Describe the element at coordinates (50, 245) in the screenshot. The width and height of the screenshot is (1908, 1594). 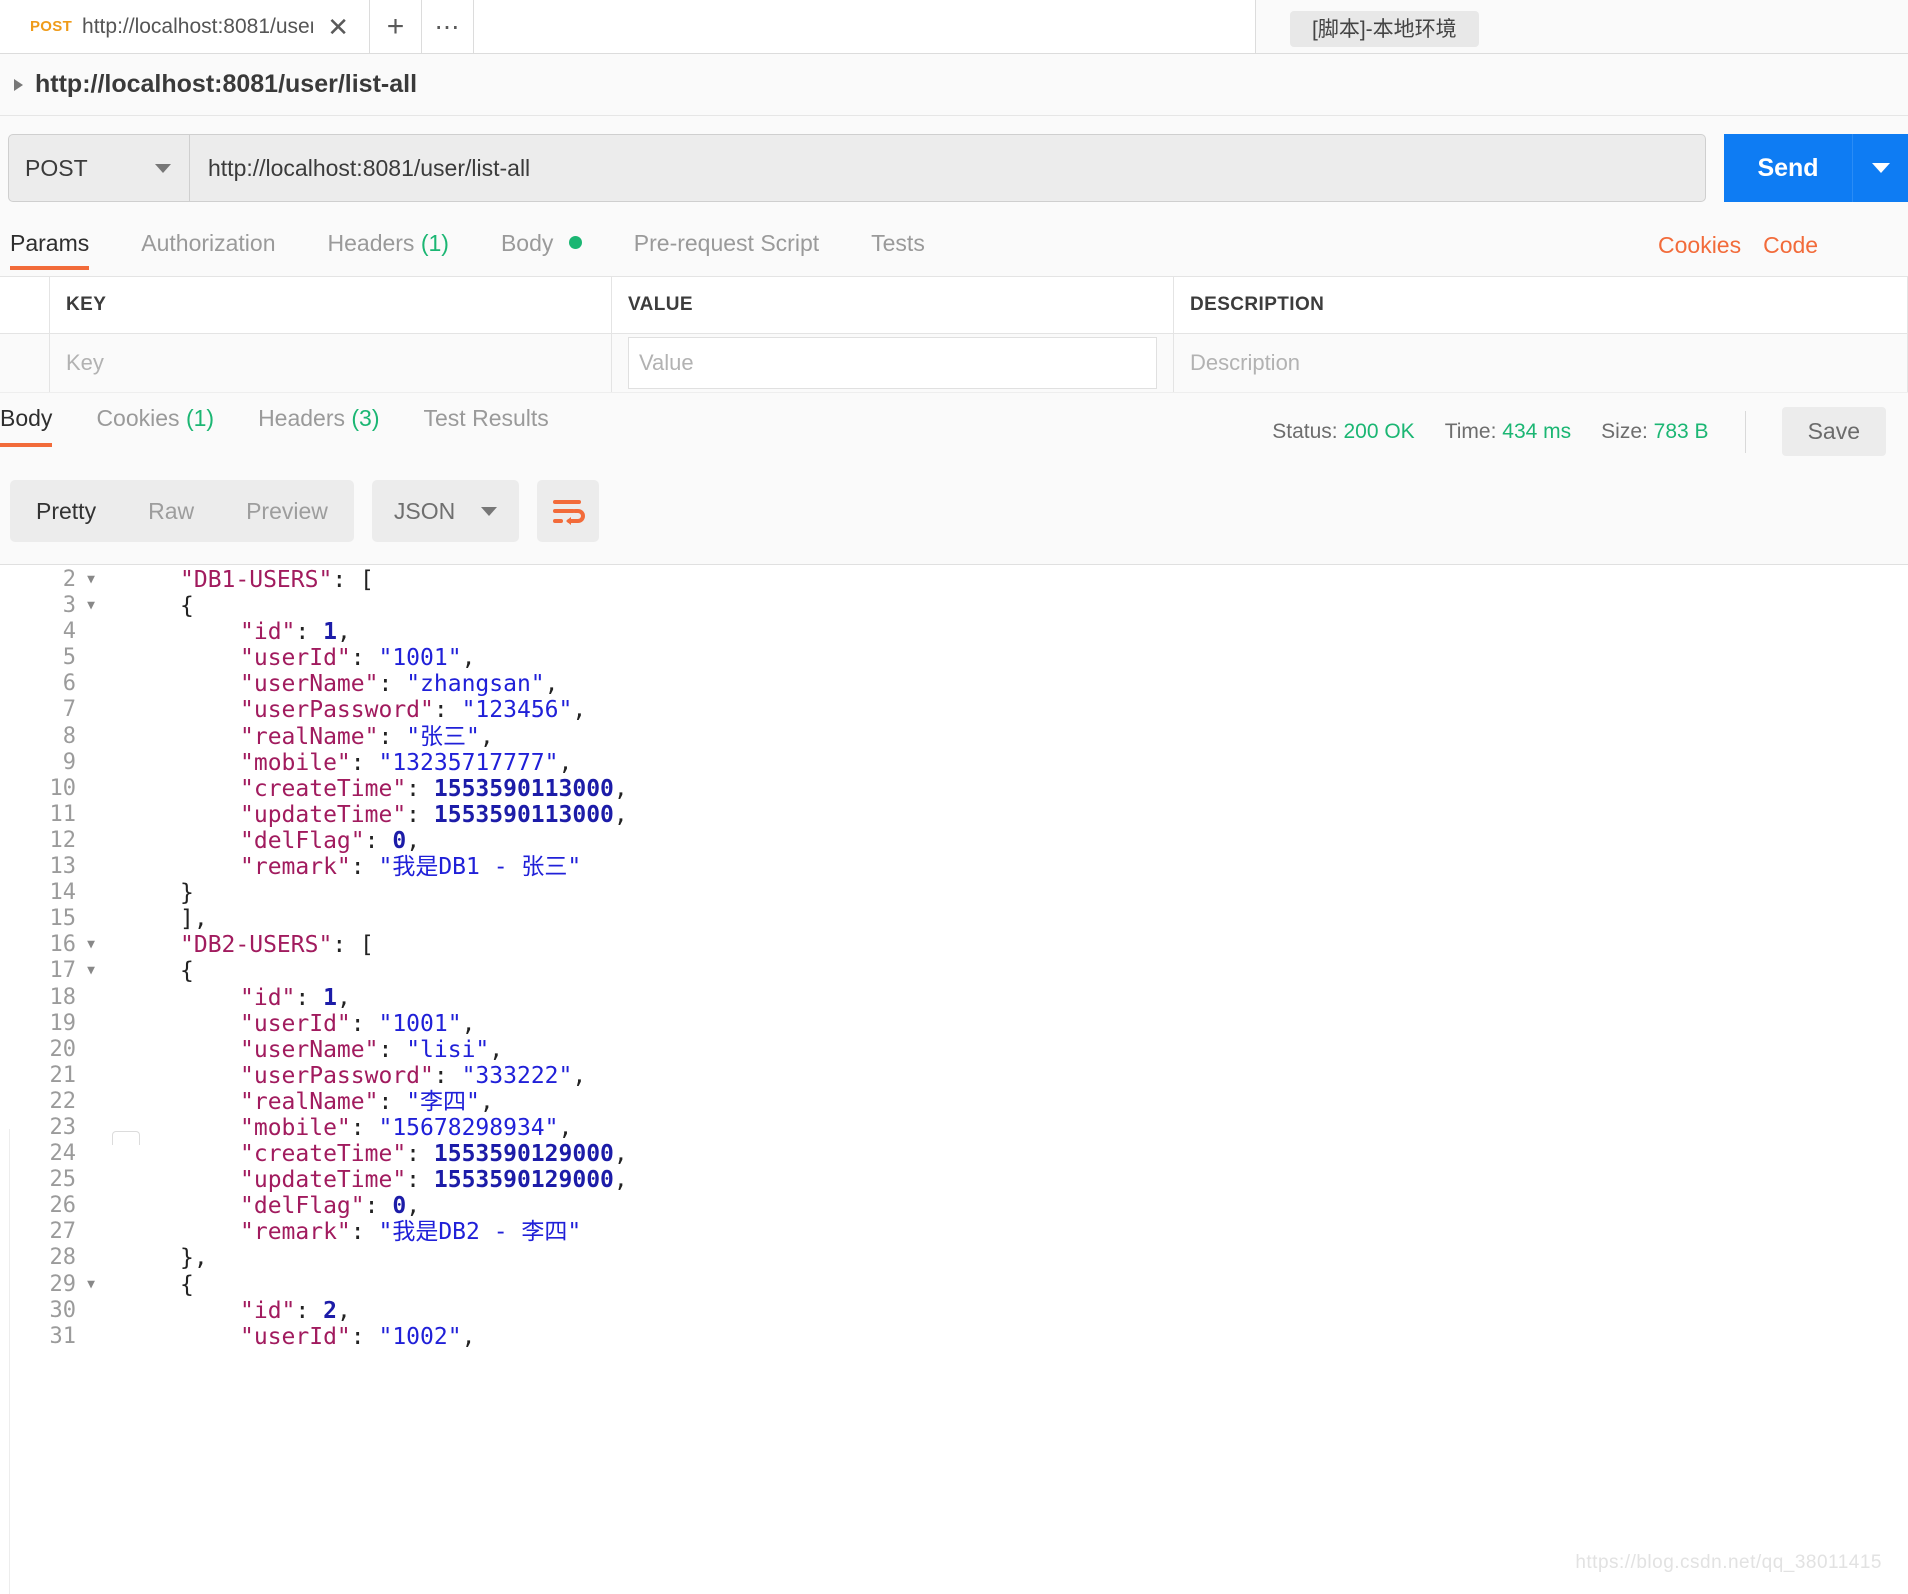
I see `tab-params: Params` at that location.